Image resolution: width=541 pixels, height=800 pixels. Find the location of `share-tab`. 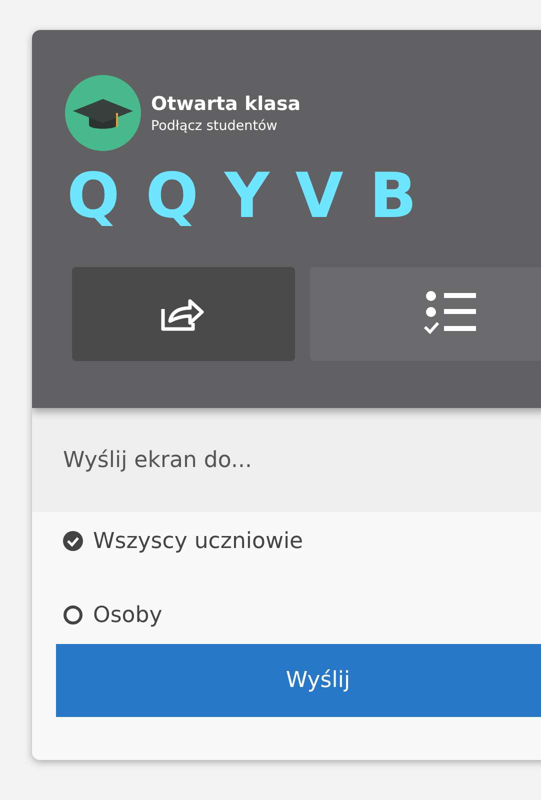

share-tab is located at coordinates (183, 314).